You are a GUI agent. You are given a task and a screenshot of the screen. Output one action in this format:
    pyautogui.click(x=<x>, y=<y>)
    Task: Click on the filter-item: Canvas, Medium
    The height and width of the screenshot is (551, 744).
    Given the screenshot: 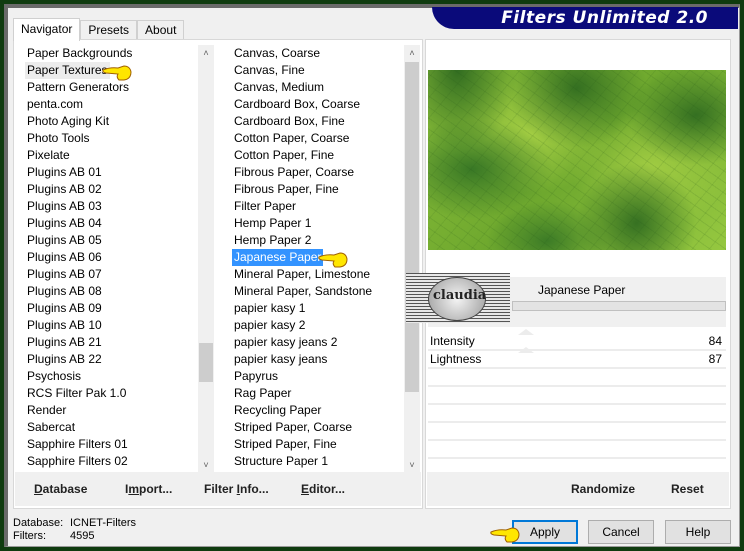 What is the action you would take?
    pyautogui.click(x=312, y=87)
    